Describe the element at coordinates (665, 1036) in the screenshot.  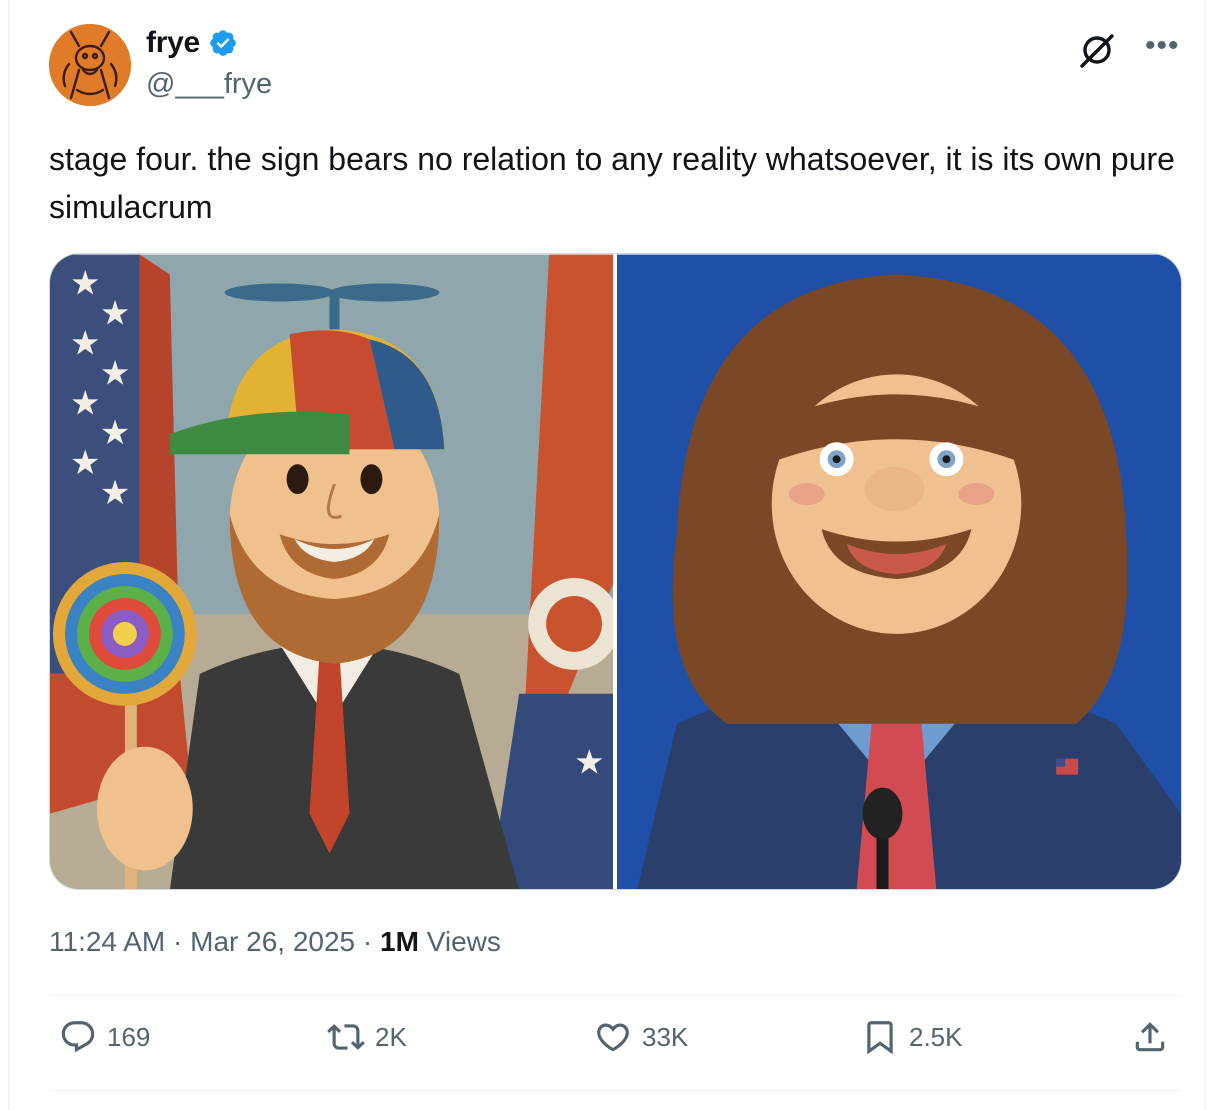
I see `like-count: 33K` at that location.